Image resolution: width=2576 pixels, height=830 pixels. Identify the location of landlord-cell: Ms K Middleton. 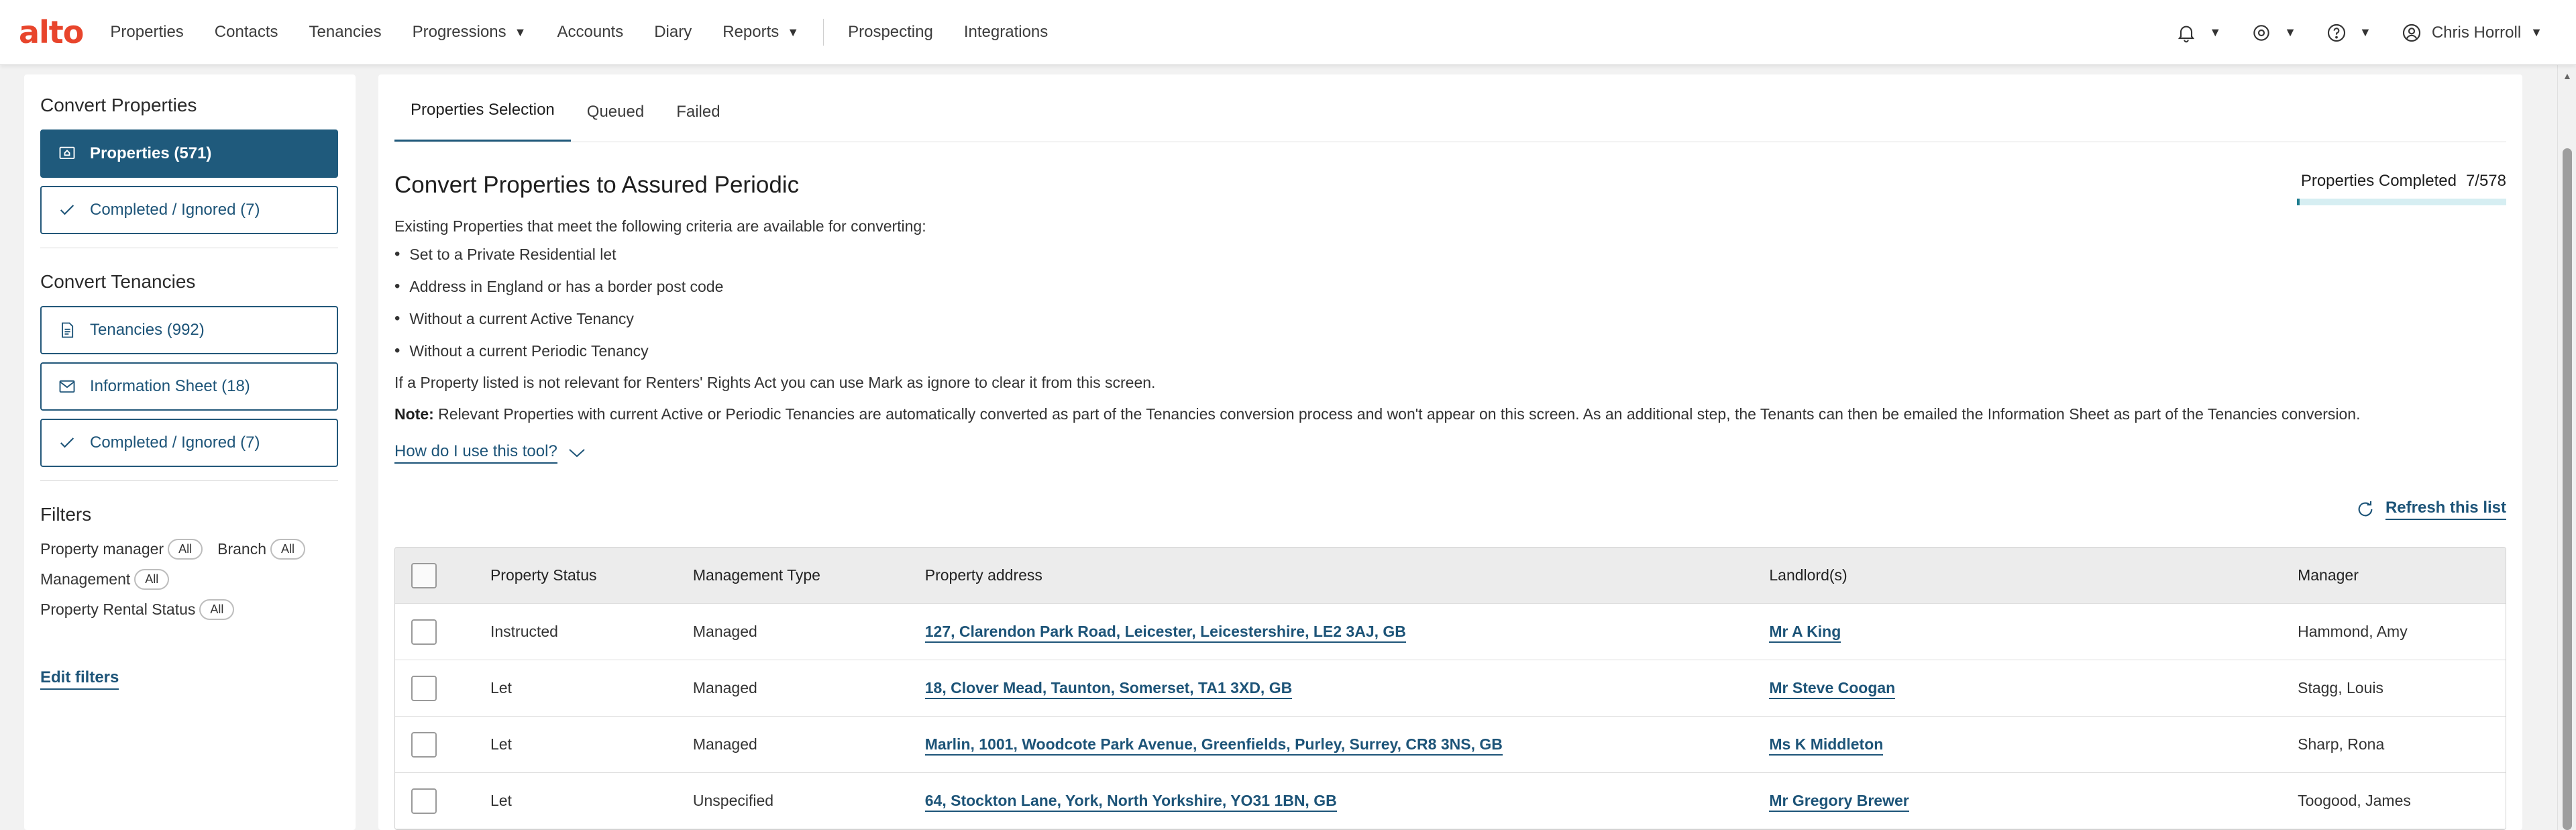
(2033, 745).